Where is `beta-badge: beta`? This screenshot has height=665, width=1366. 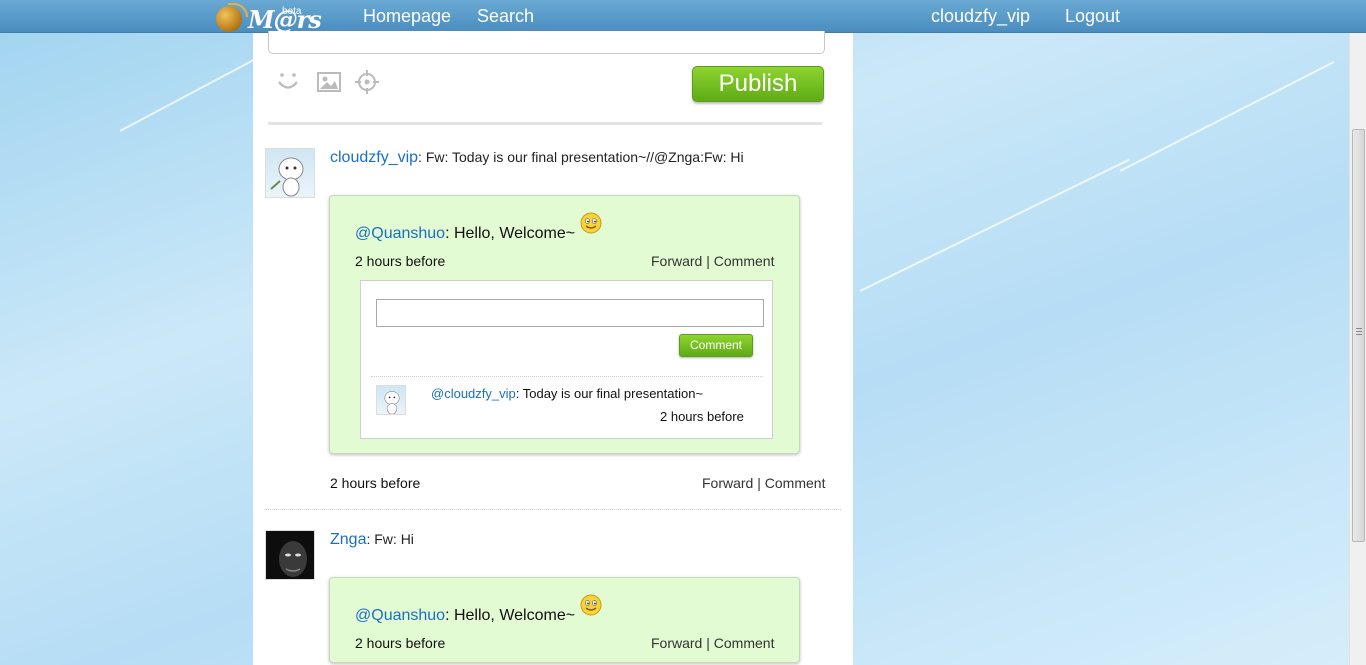
beta-badge: beta is located at coordinates (292, 11).